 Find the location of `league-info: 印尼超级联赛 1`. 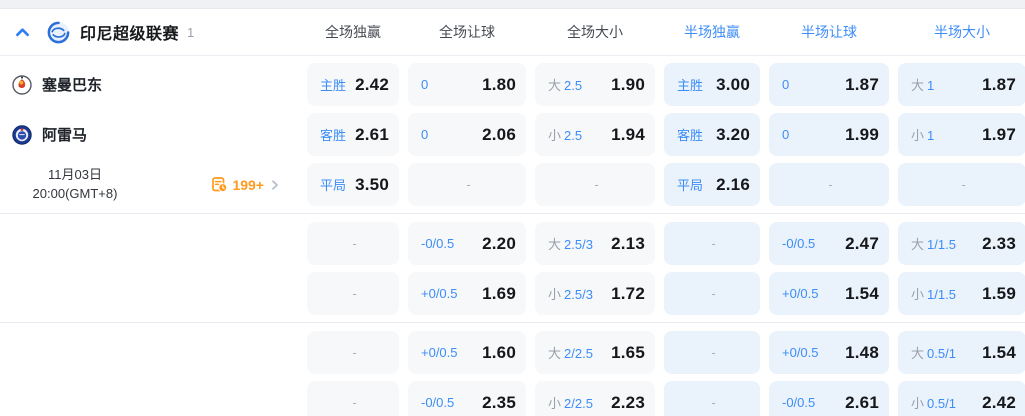

league-info: 印尼超级联赛 1 is located at coordinates (149, 32).